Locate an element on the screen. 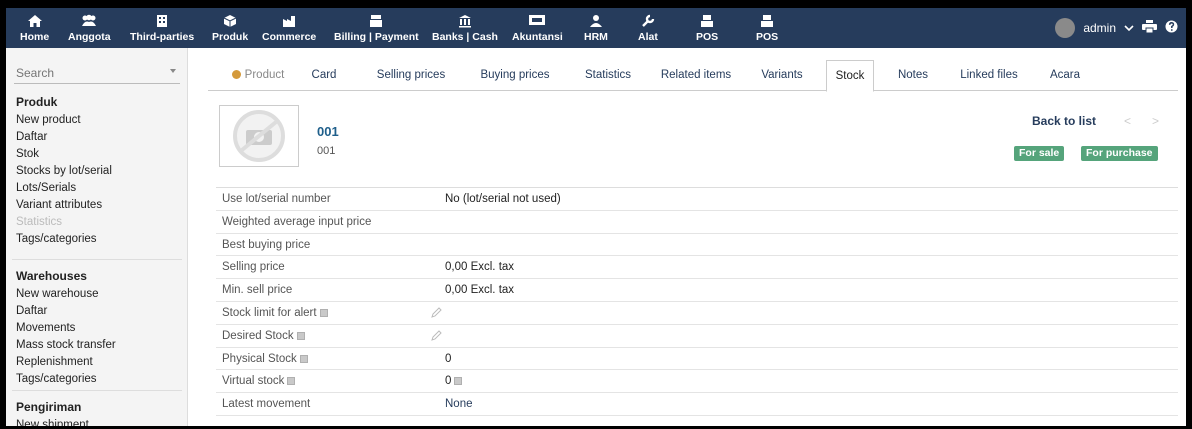 The image size is (1192, 429). sidebar-item-stok: Stok is located at coordinates (97, 154).